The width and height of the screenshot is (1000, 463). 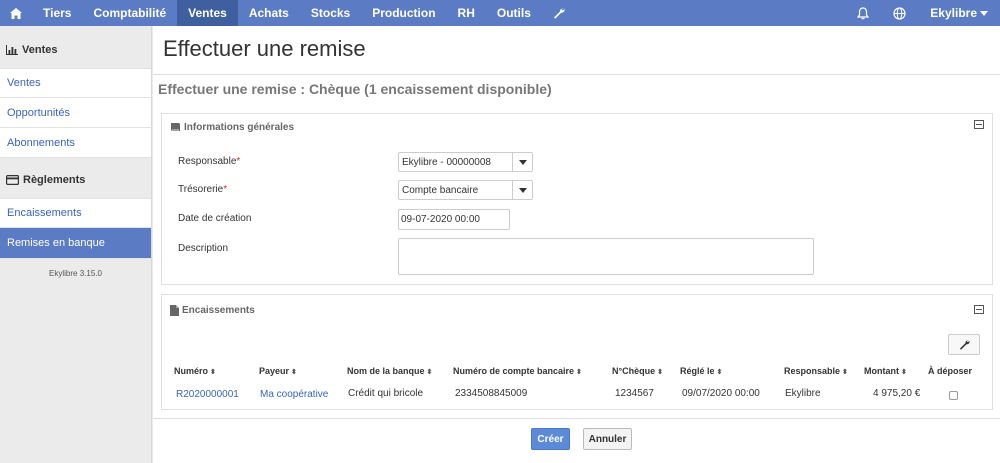 What do you see at coordinates (953, 13) in the screenshot?
I see `user-name: Ekylibre` at bounding box center [953, 13].